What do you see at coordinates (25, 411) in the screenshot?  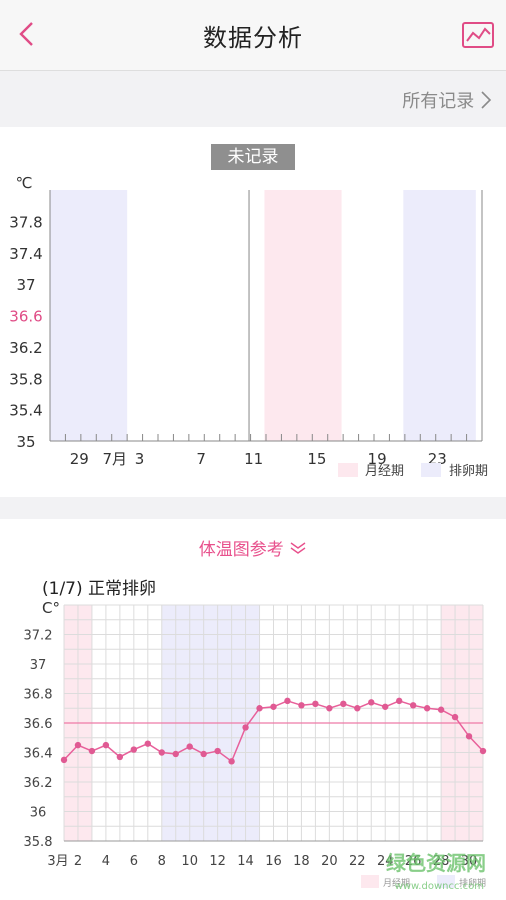 I see `y-tick-label: 35.4` at bounding box center [25, 411].